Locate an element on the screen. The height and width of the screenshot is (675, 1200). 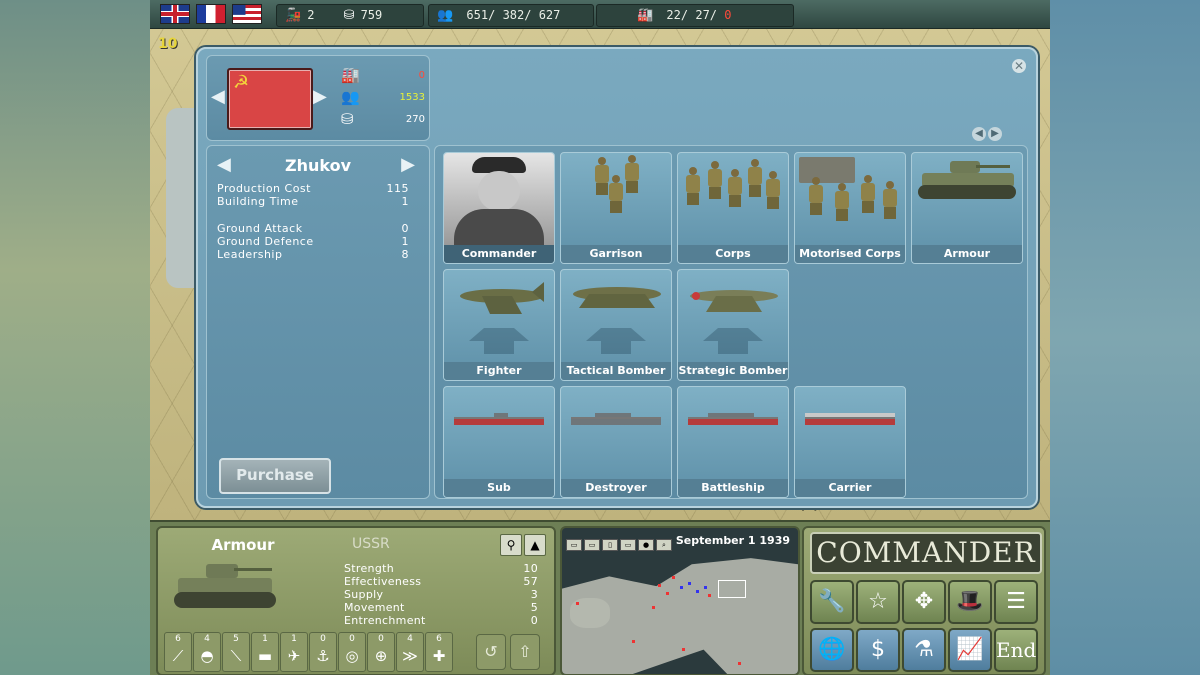
panel-side-tab is located at coordinates (182, 198).